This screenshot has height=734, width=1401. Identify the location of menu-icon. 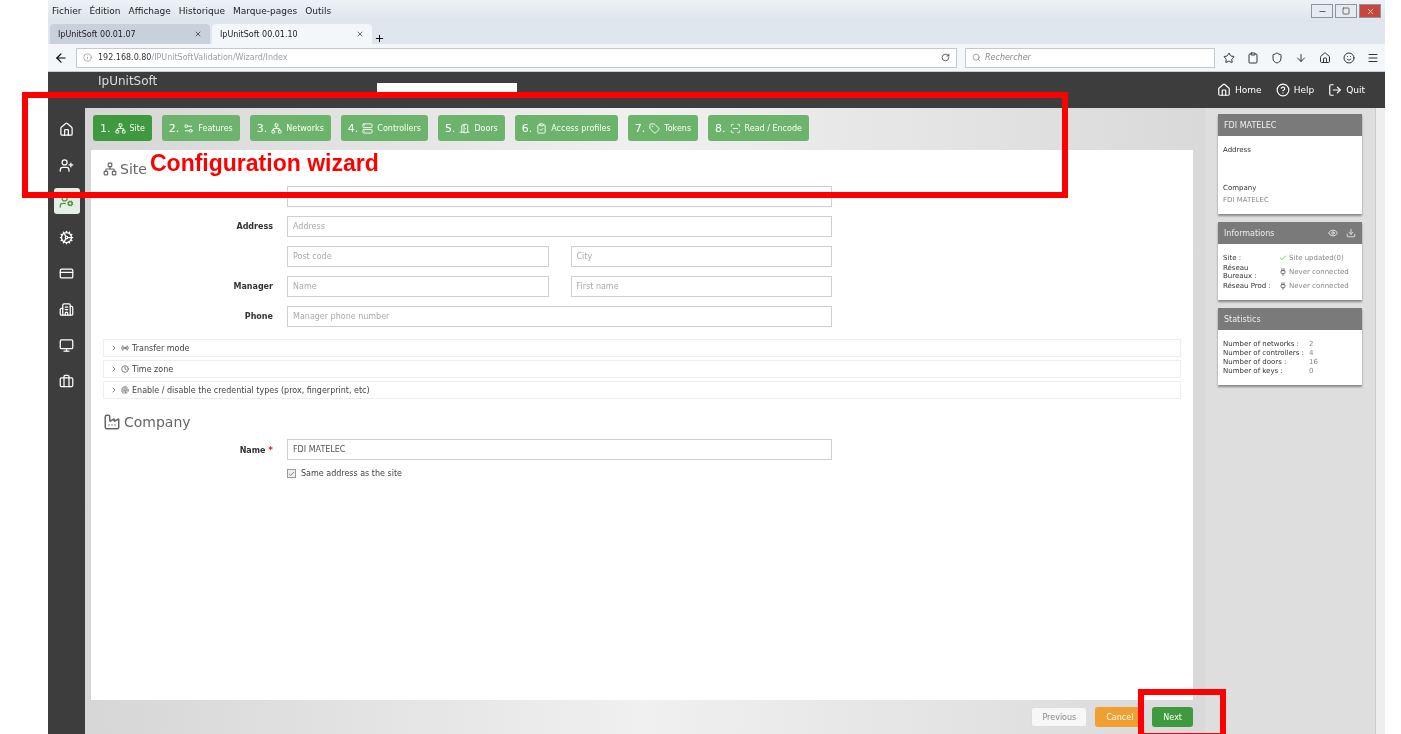
(1373, 57).